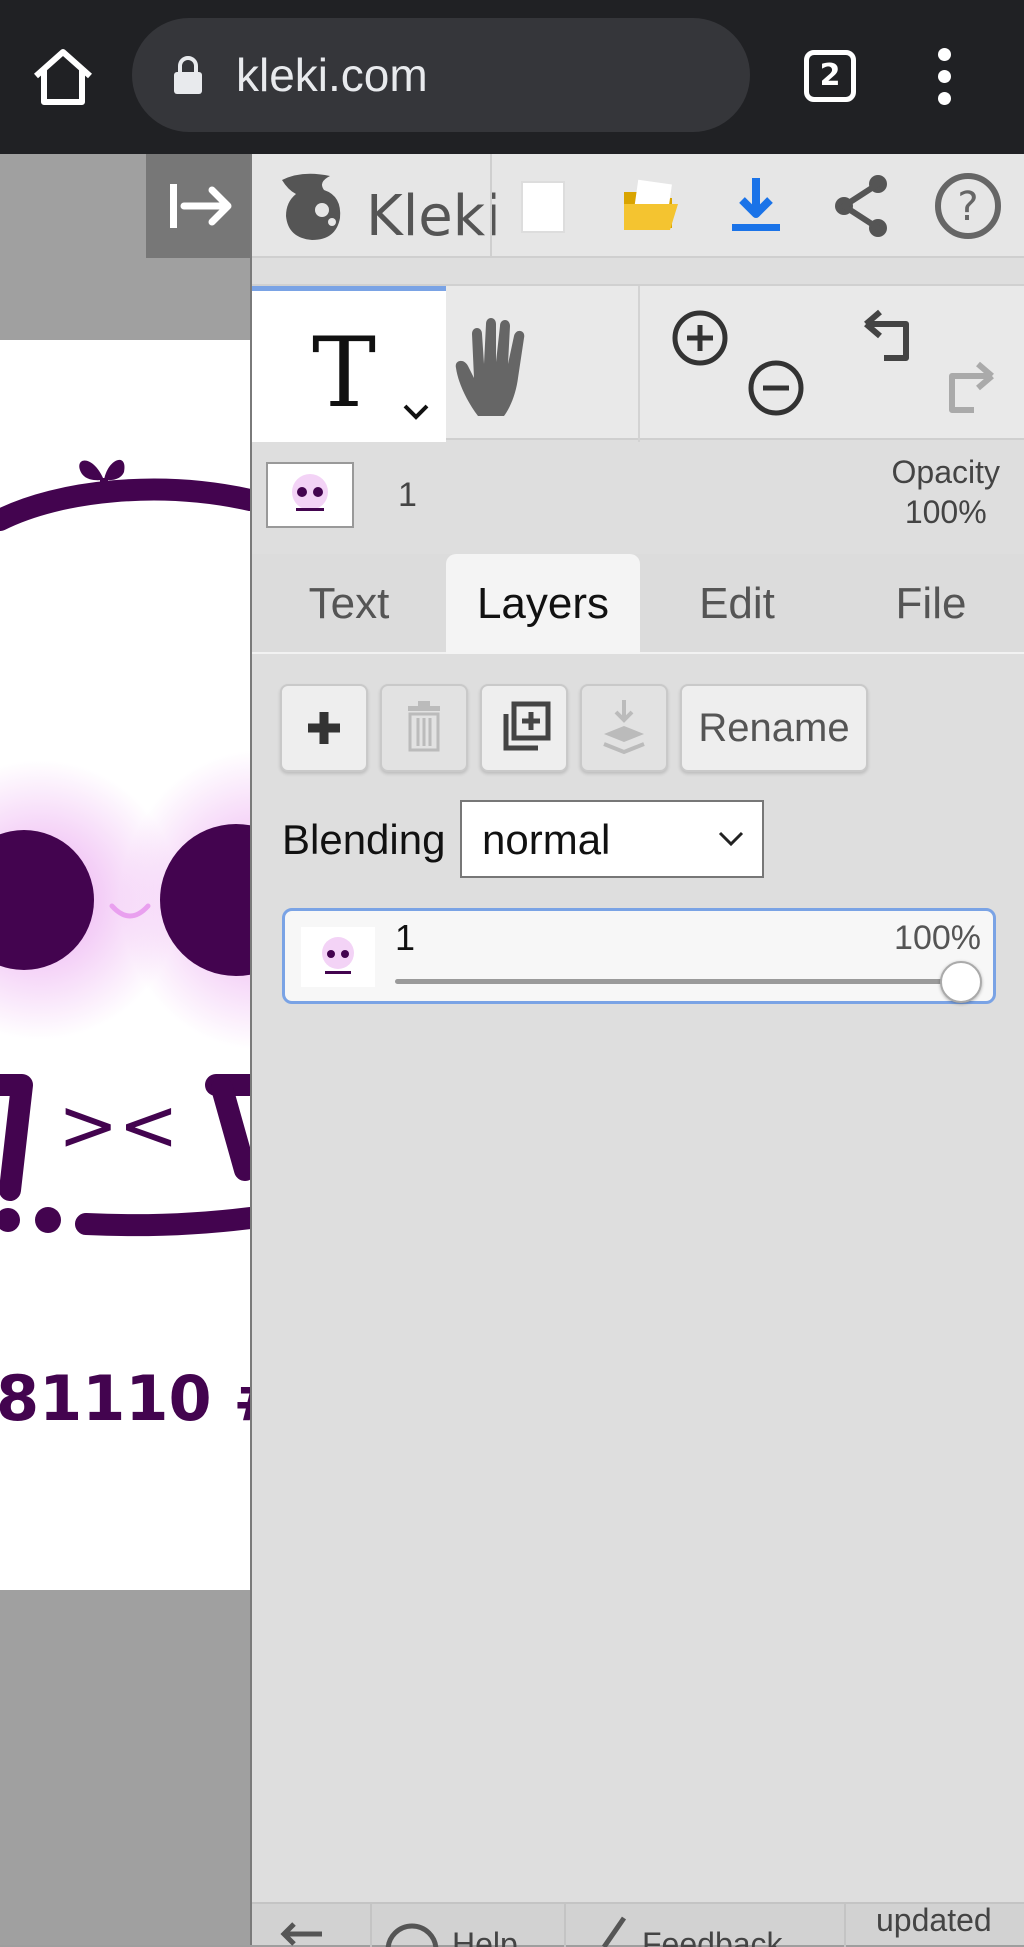 The height and width of the screenshot is (1947, 1024). What do you see at coordinates (63, 77) in the screenshot?
I see `home-icon` at bounding box center [63, 77].